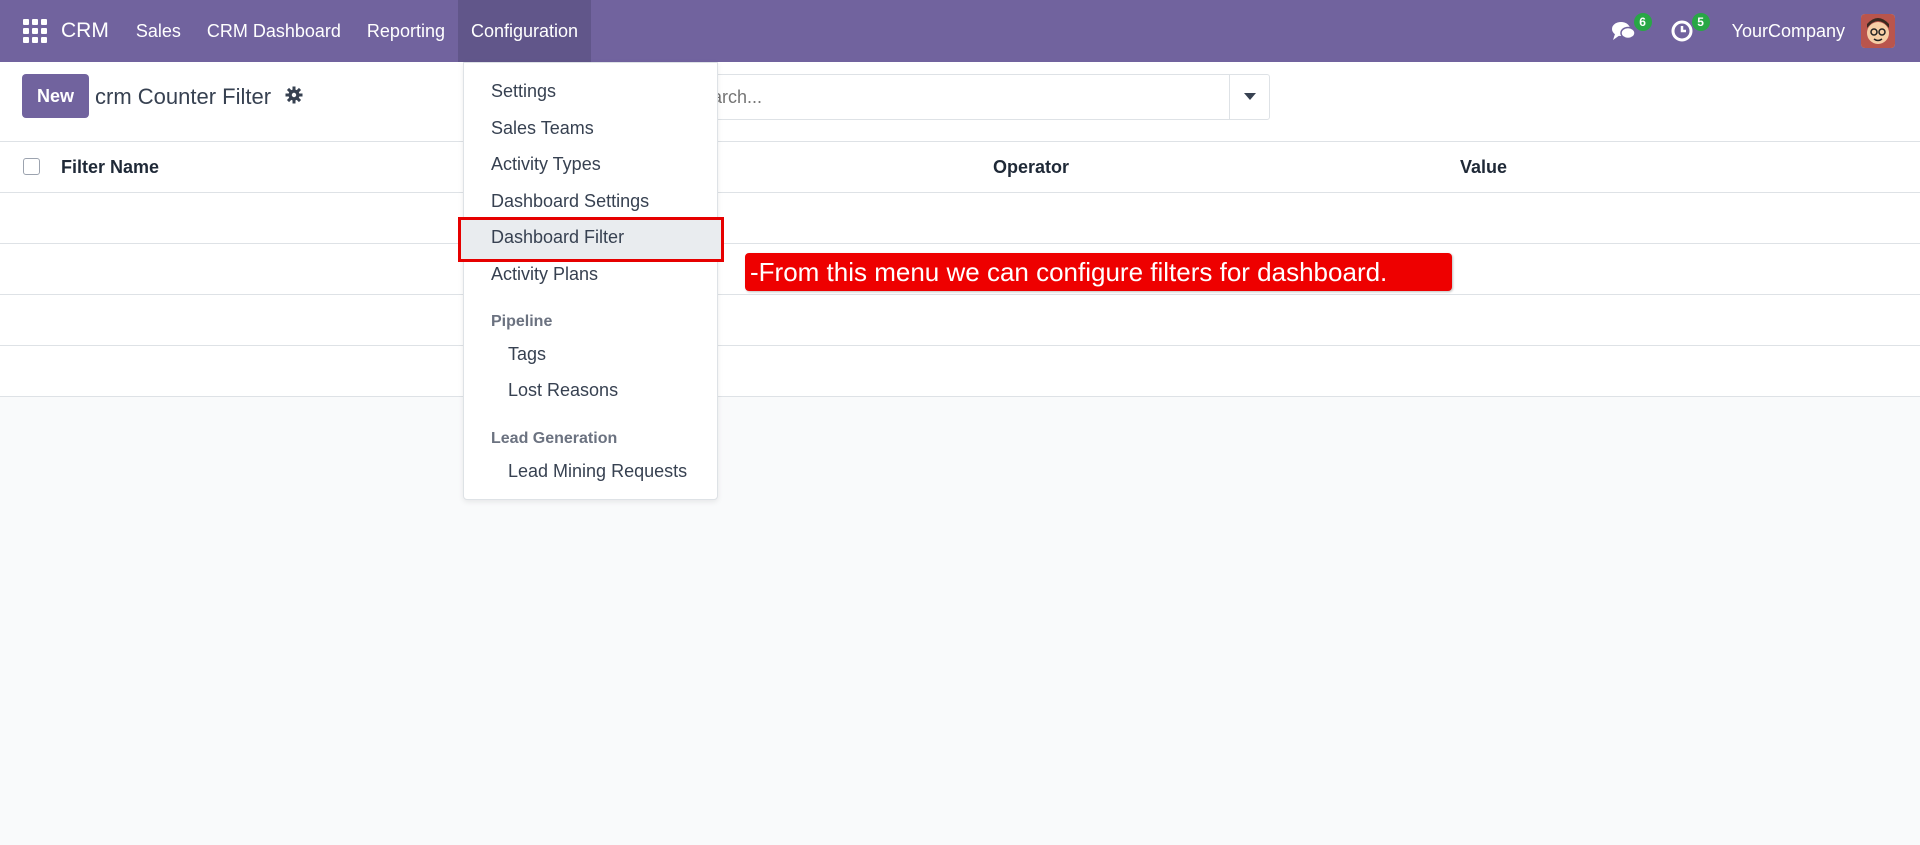  Describe the element at coordinates (522, 321) in the screenshot. I see `menu-header-pipeline: Pipeline` at that location.